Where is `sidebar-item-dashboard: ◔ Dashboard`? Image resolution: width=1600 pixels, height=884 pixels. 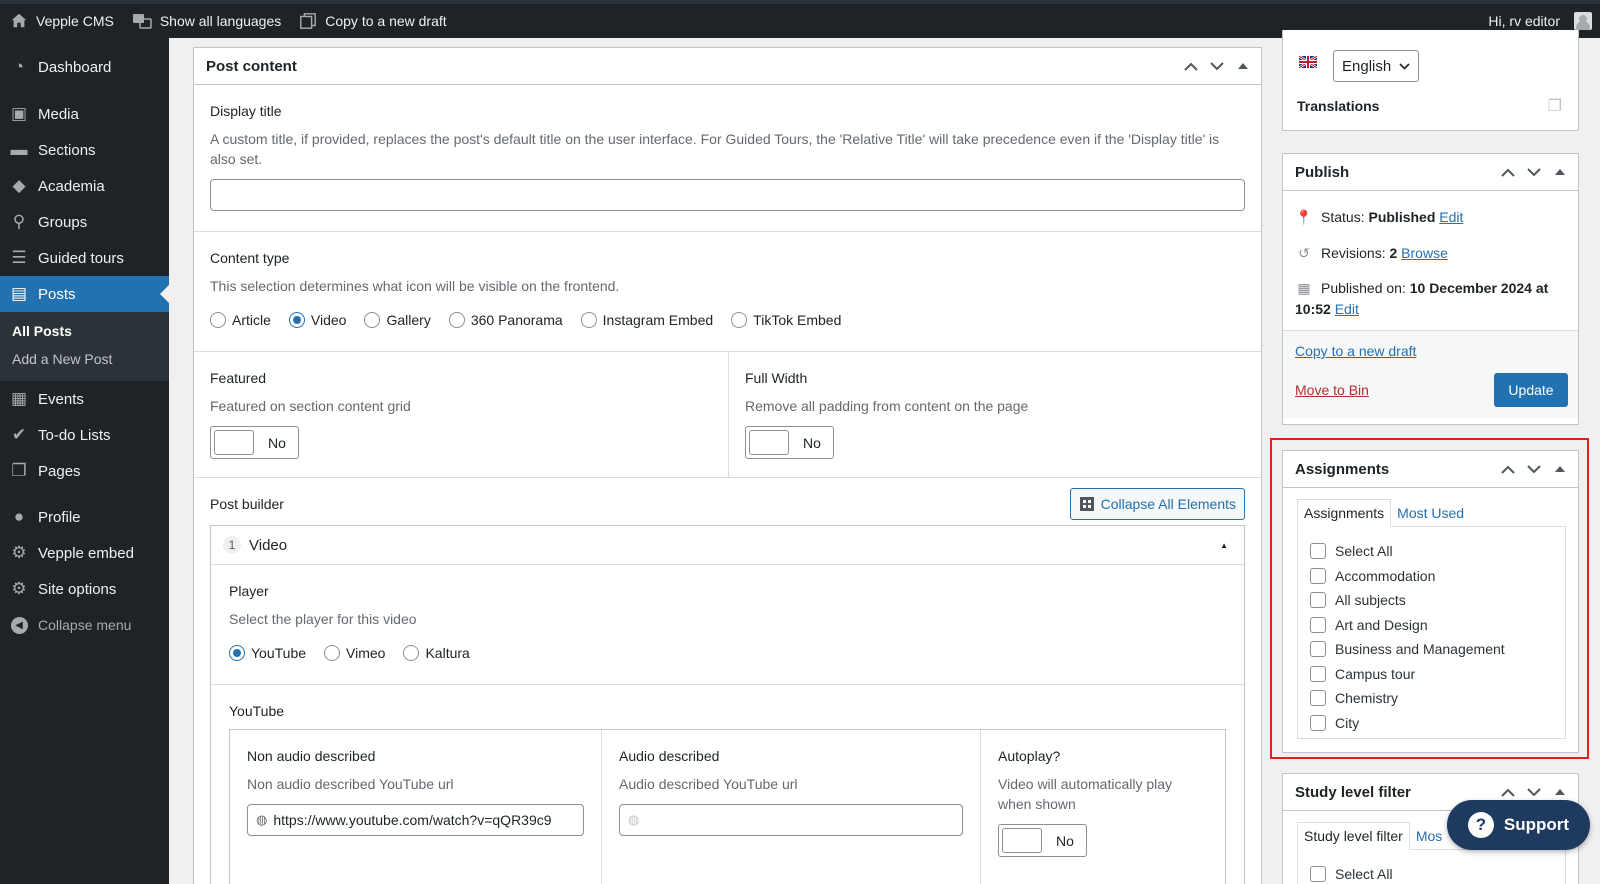
sidebar-item-dashboard: ◔ Dashboard is located at coordinates (84, 67).